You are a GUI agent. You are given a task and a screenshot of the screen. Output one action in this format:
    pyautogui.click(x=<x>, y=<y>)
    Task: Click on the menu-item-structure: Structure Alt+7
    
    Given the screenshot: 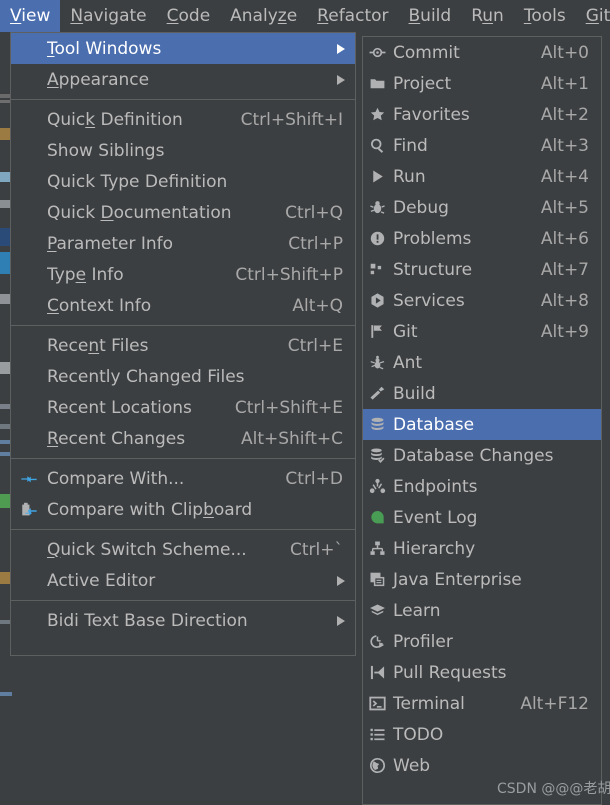 What is the action you would take?
    pyautogui.click(x=482, y=269)
    